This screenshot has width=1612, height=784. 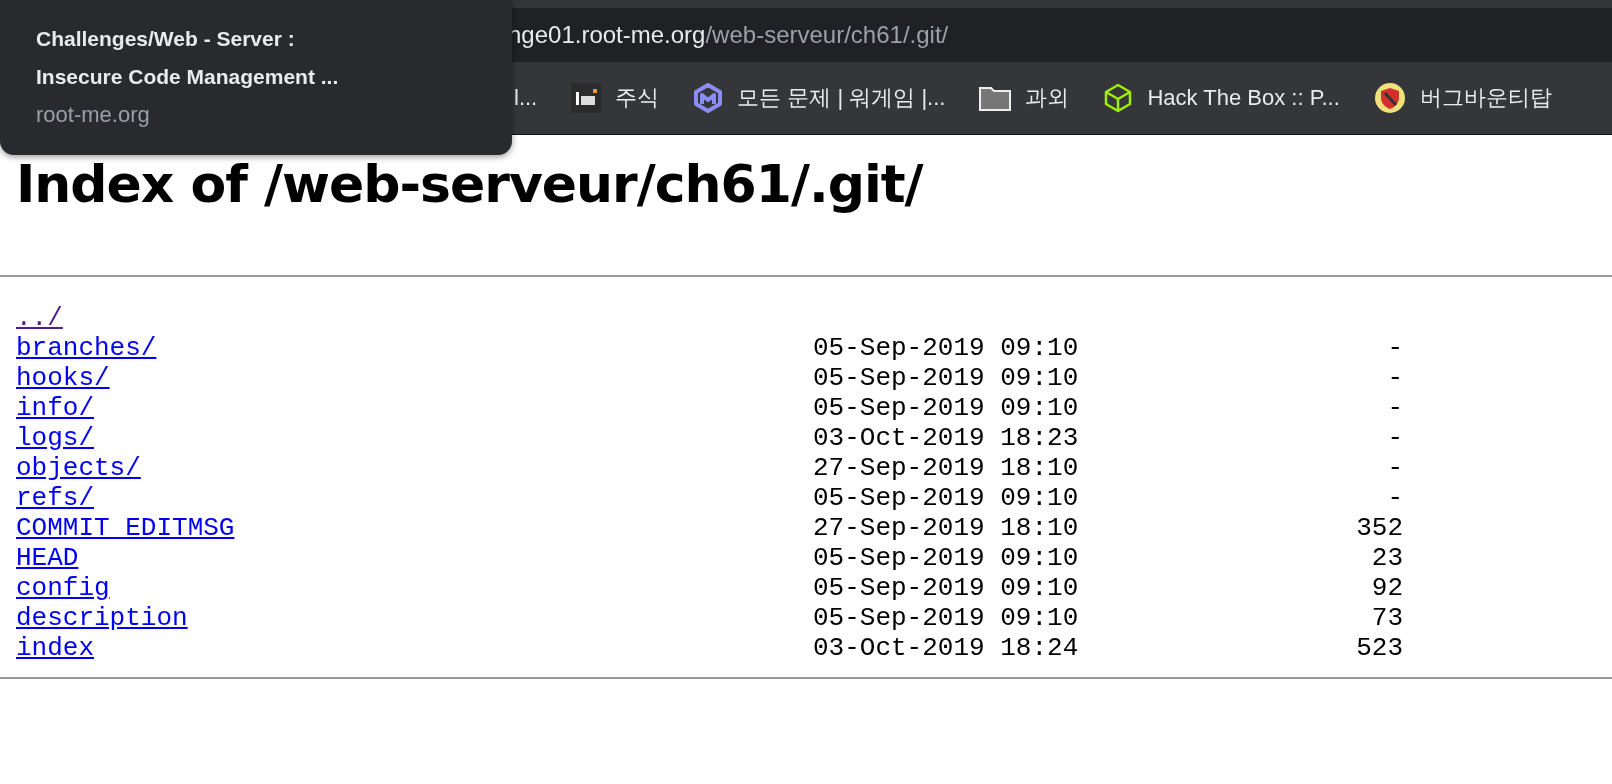 What do you see at coordinates (1485, 98) in the screenshot?
I see `bookmark: 버그바운티탑` at bounding box center [1485, 98].